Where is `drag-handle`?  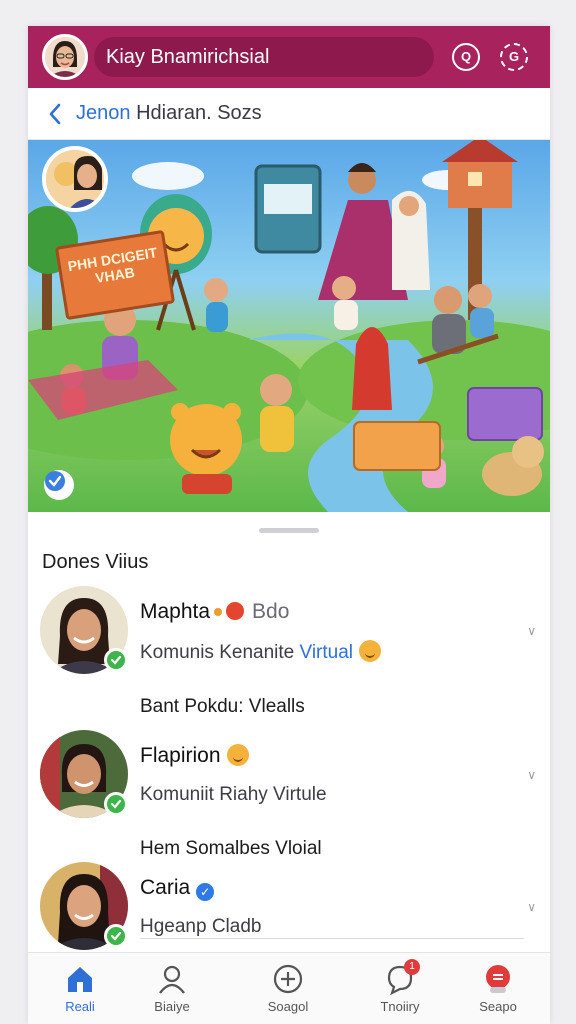
drag-handle is located at coordinates (289, 530).